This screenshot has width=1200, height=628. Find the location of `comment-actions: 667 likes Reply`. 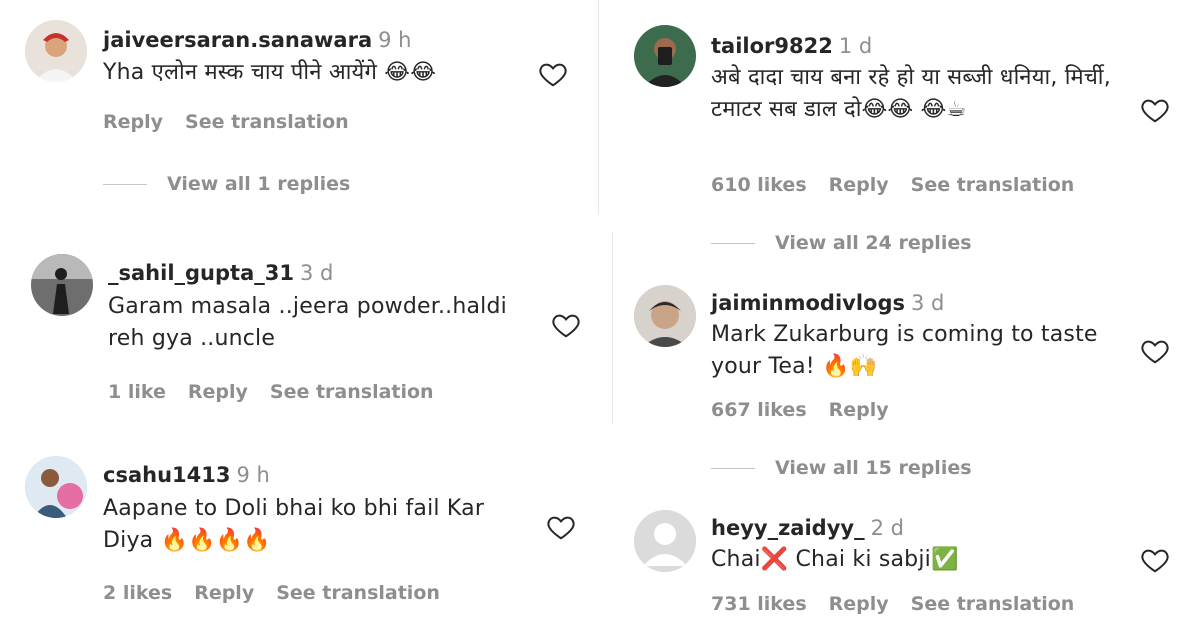

comment-actions: 667 likes Reply is located at coordinates (811, 410).